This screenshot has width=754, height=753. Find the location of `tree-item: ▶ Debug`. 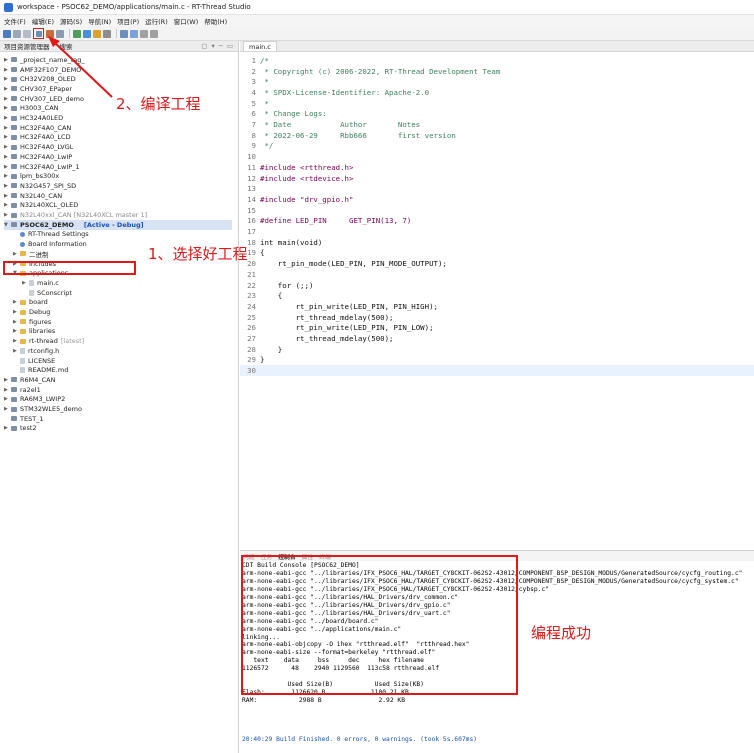

tree-item: ▶ Debug is located at coordinates (122, 312).